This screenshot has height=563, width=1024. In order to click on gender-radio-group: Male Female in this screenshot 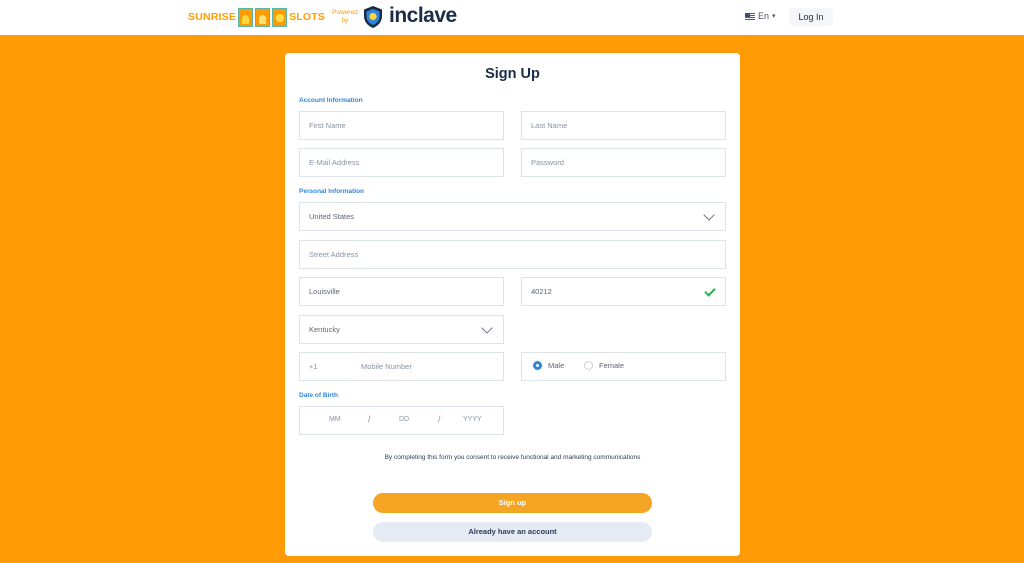, I will do `click(623, 366)`.